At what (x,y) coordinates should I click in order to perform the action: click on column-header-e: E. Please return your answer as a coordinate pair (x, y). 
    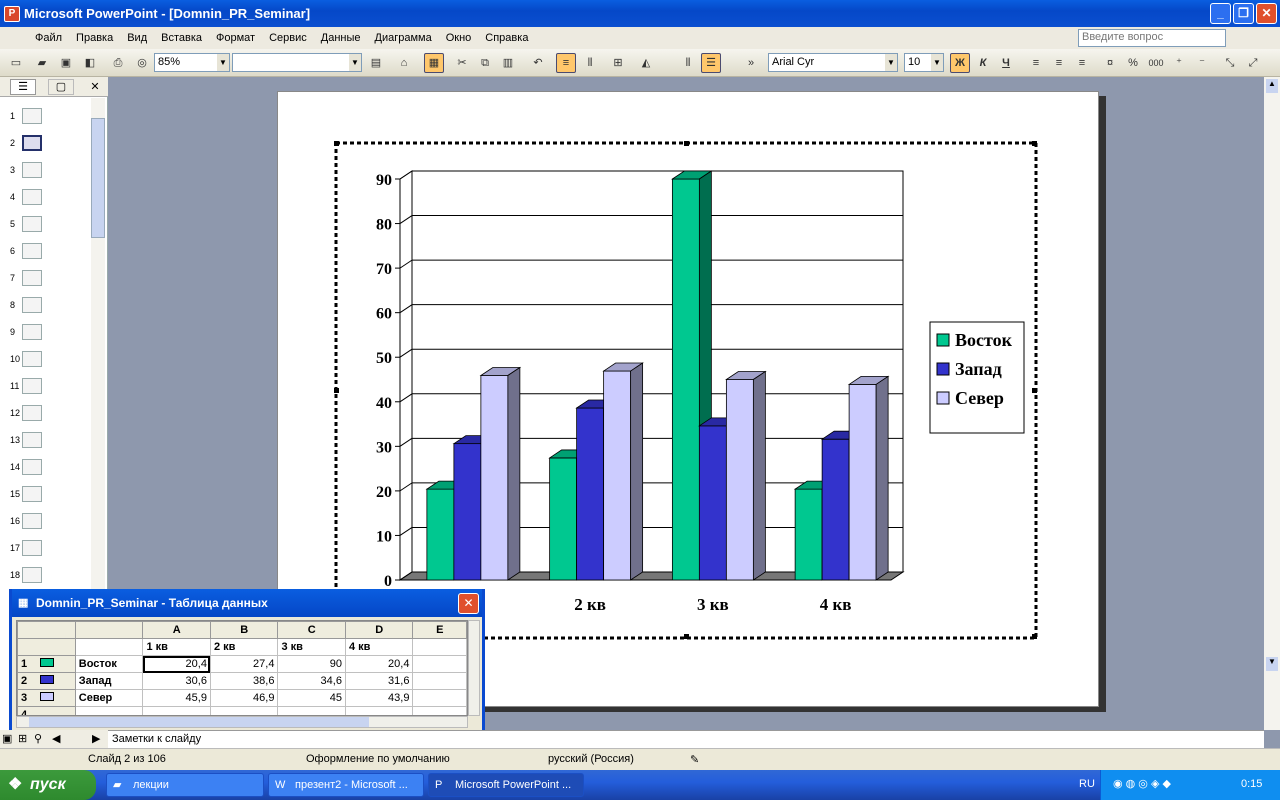
    Looking at the image, I should click on (439, 630).